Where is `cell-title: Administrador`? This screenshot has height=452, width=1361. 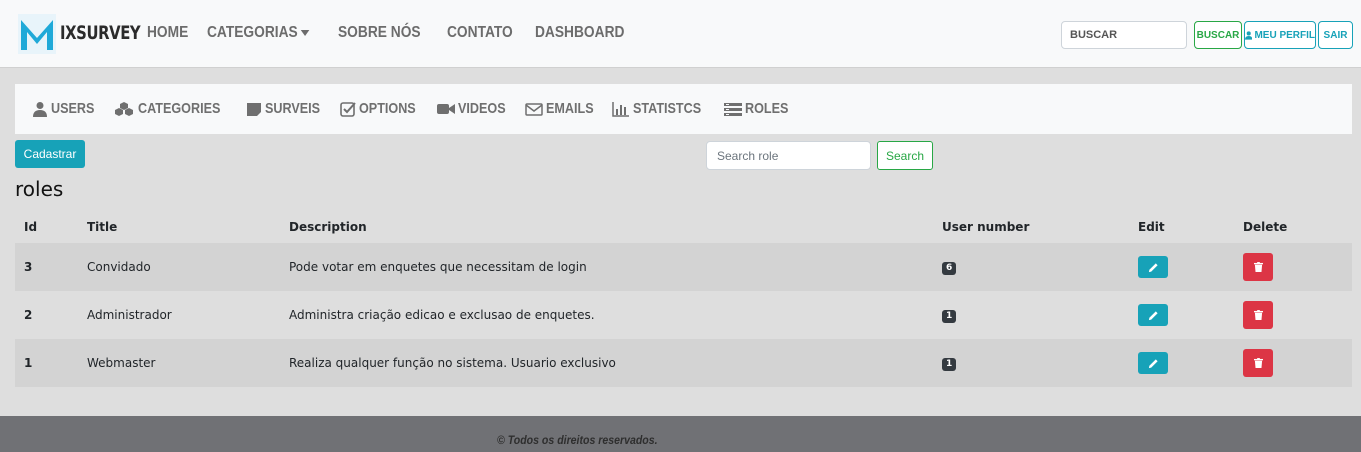
cell-title: Administrador is located at coordinates (129, 315).